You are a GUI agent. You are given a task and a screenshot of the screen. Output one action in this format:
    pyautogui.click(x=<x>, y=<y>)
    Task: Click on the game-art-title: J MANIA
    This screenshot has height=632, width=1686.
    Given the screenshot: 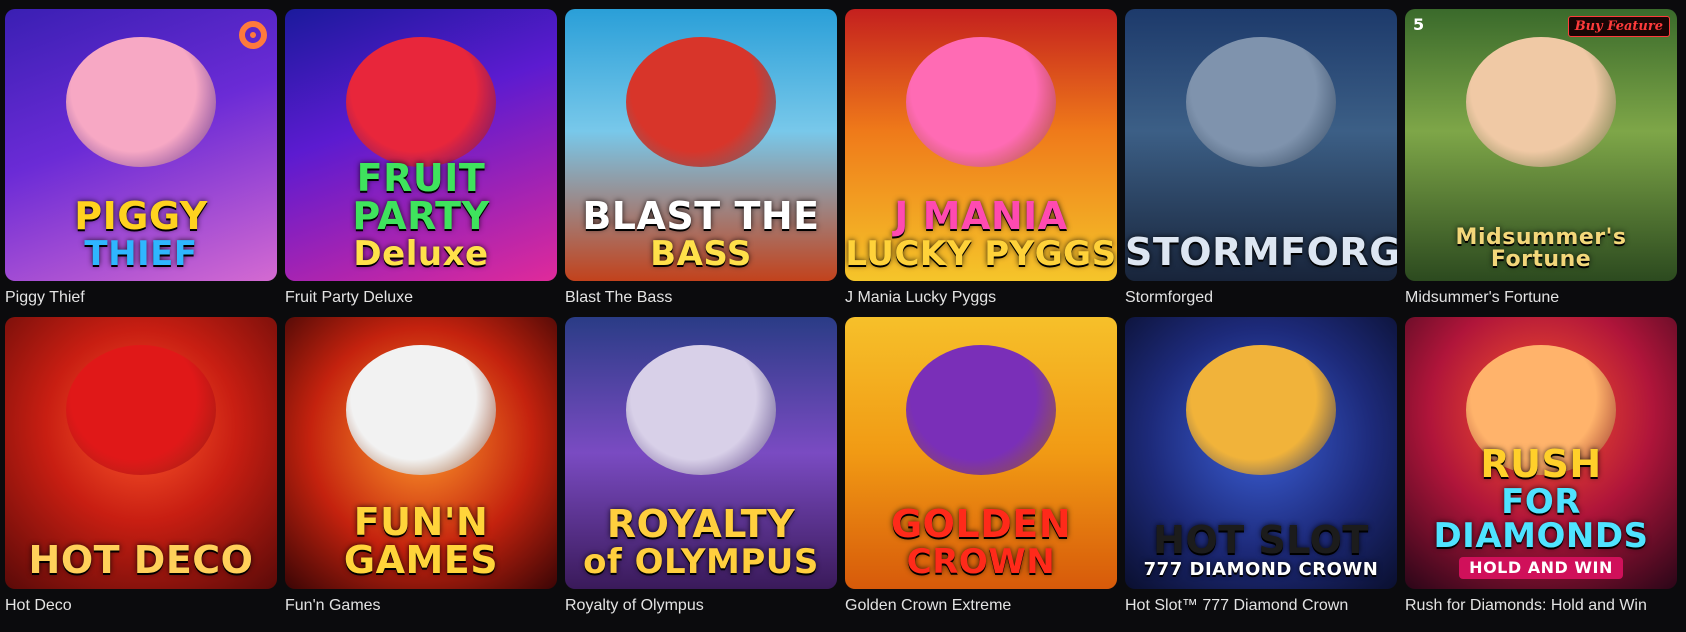 What is the action you would take?
    pyautogui.click(x=981, y=216)
    